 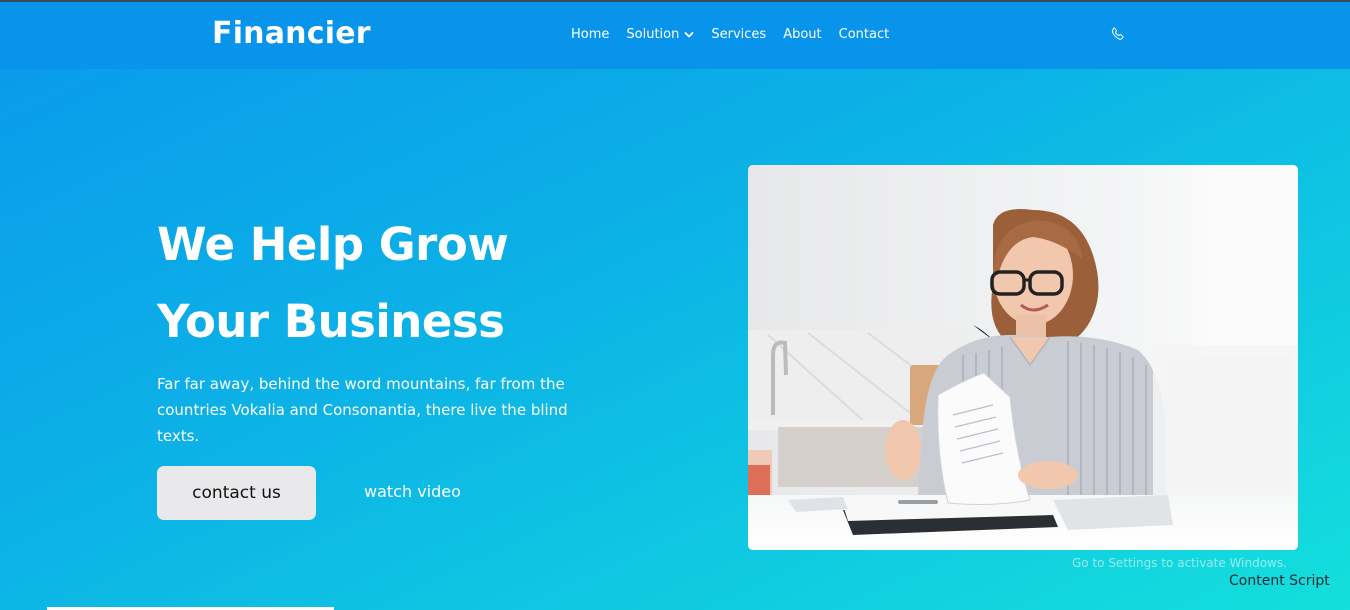 What do you see at coordinates (291, 33) in the screenshot?
I see `brand-logo: Financier` at bounding box center [291, 33].